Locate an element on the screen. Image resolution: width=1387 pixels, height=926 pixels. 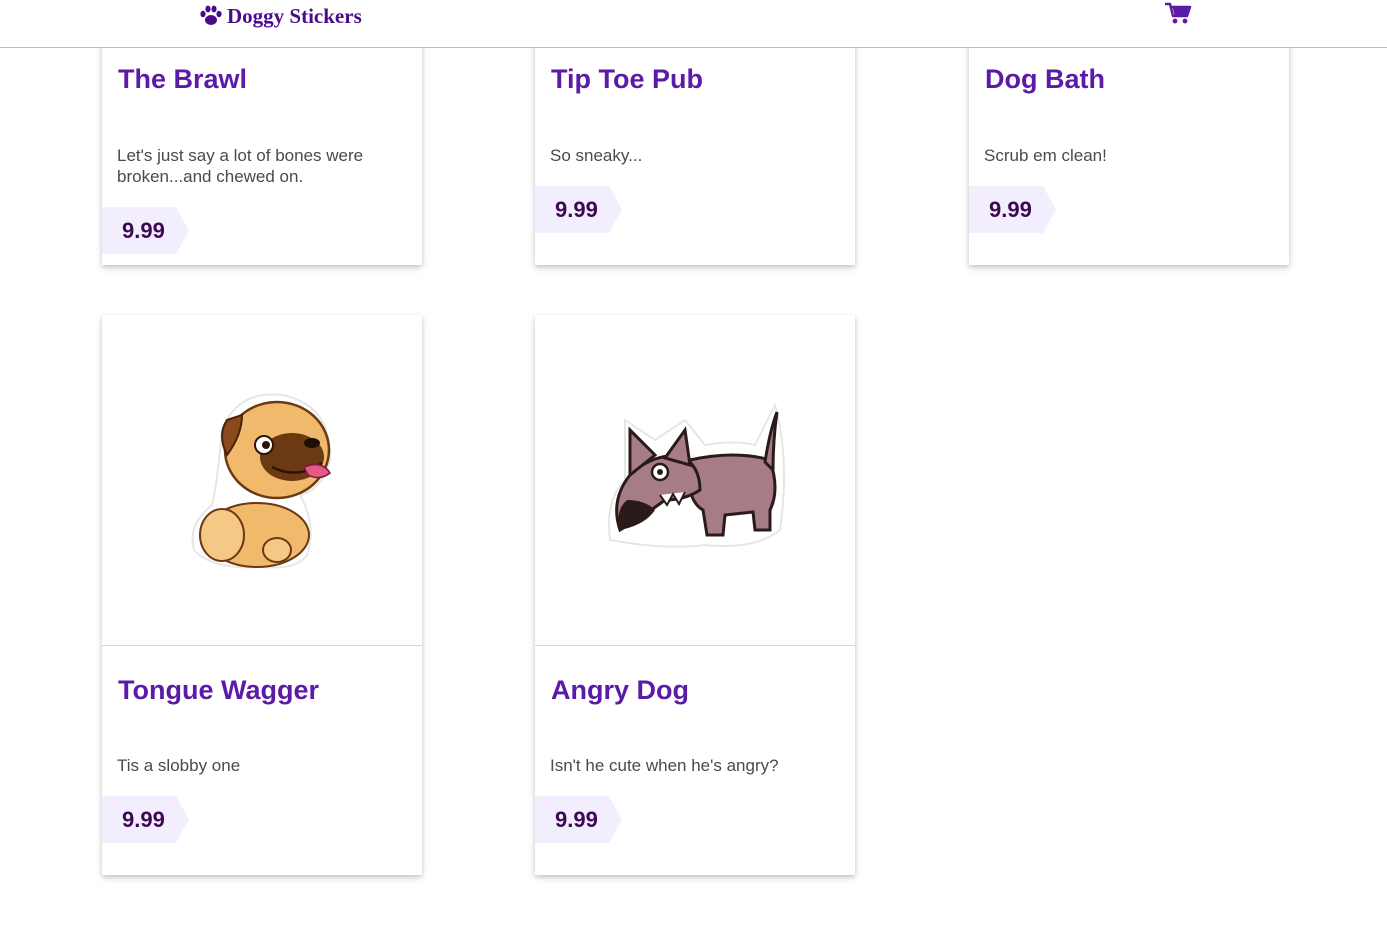
brand-link: Doggy Stickers is located at coordinates (280, 16).